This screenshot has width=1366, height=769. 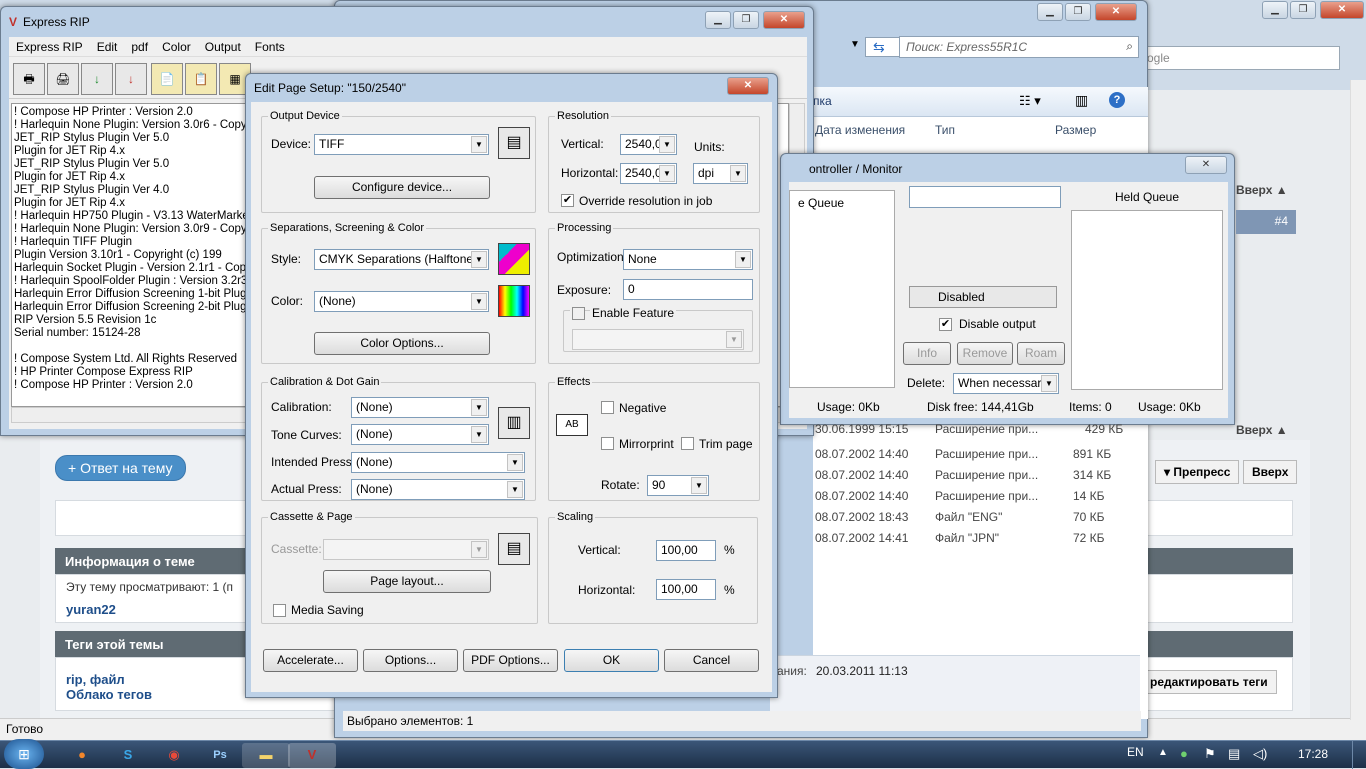 I want to click on optimization-select: None ▼, so click(x=688, y=259).